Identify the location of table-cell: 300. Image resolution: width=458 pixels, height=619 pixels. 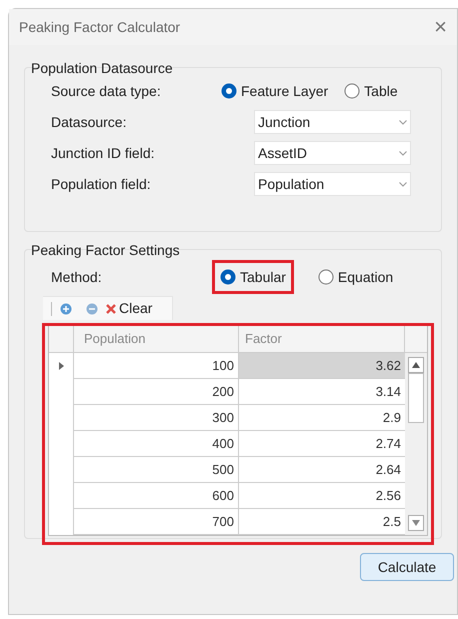
(156, 418).